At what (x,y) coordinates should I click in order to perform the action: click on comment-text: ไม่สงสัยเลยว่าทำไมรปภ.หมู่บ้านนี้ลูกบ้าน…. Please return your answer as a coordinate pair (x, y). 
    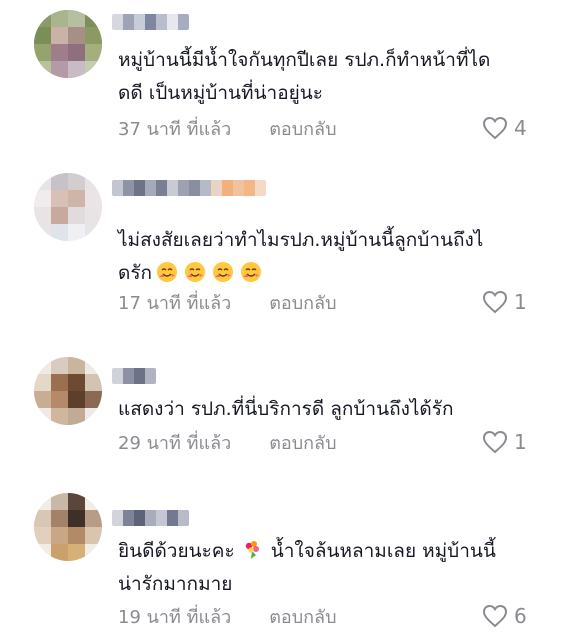
    Looking at the image, I should click on (328, 257).